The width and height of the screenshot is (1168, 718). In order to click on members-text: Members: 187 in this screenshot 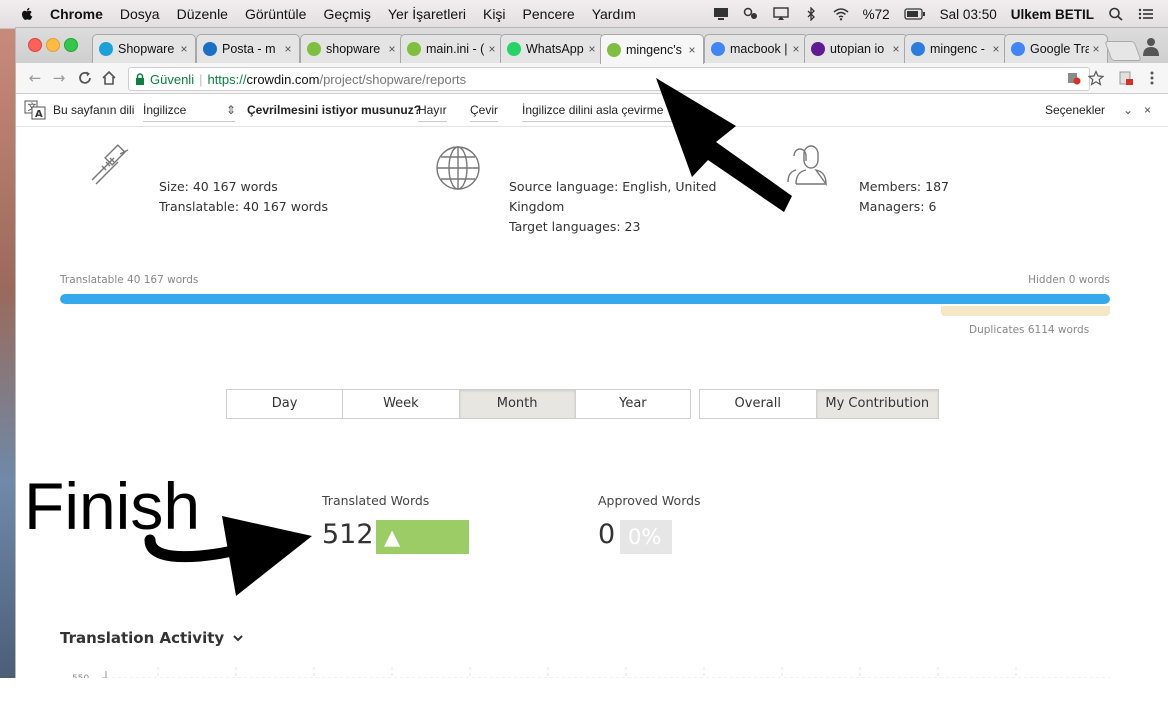, I will do `click(904, 186)`.